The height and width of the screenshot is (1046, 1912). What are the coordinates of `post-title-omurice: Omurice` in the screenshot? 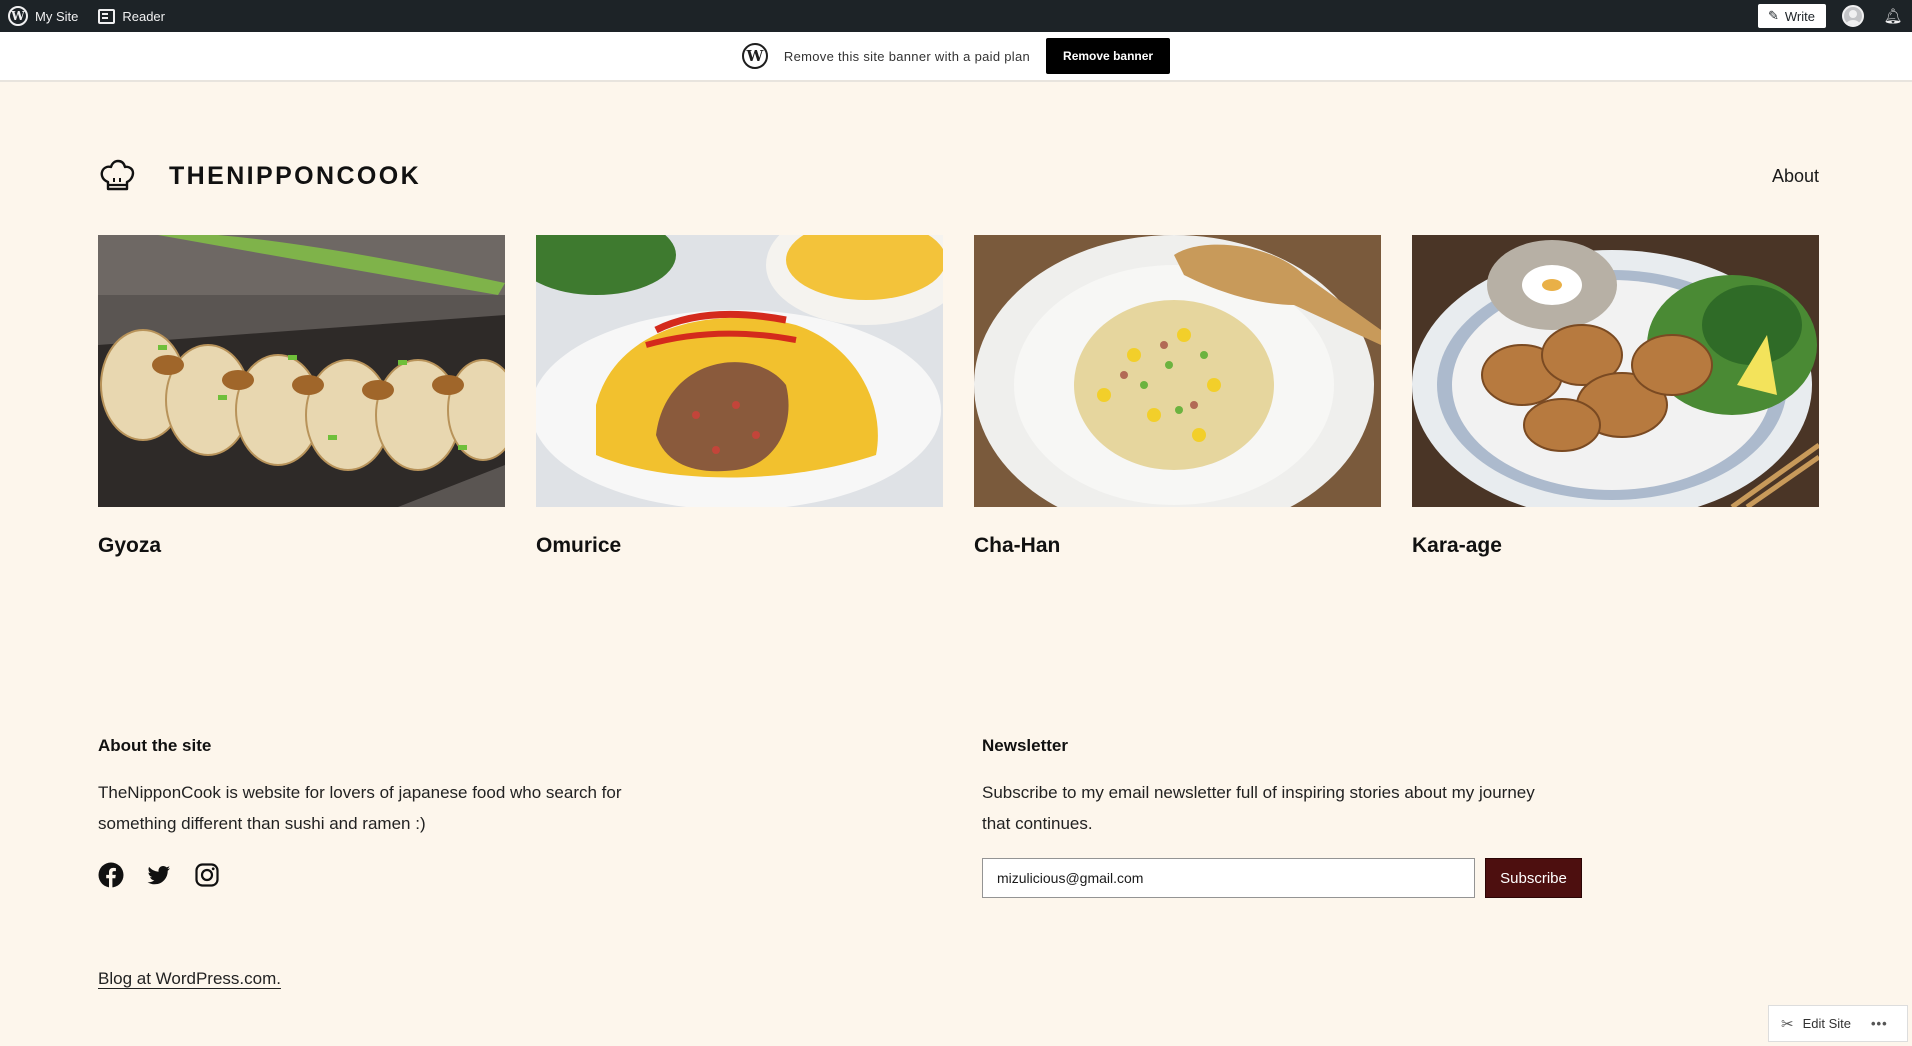 It's located at (739, 546).